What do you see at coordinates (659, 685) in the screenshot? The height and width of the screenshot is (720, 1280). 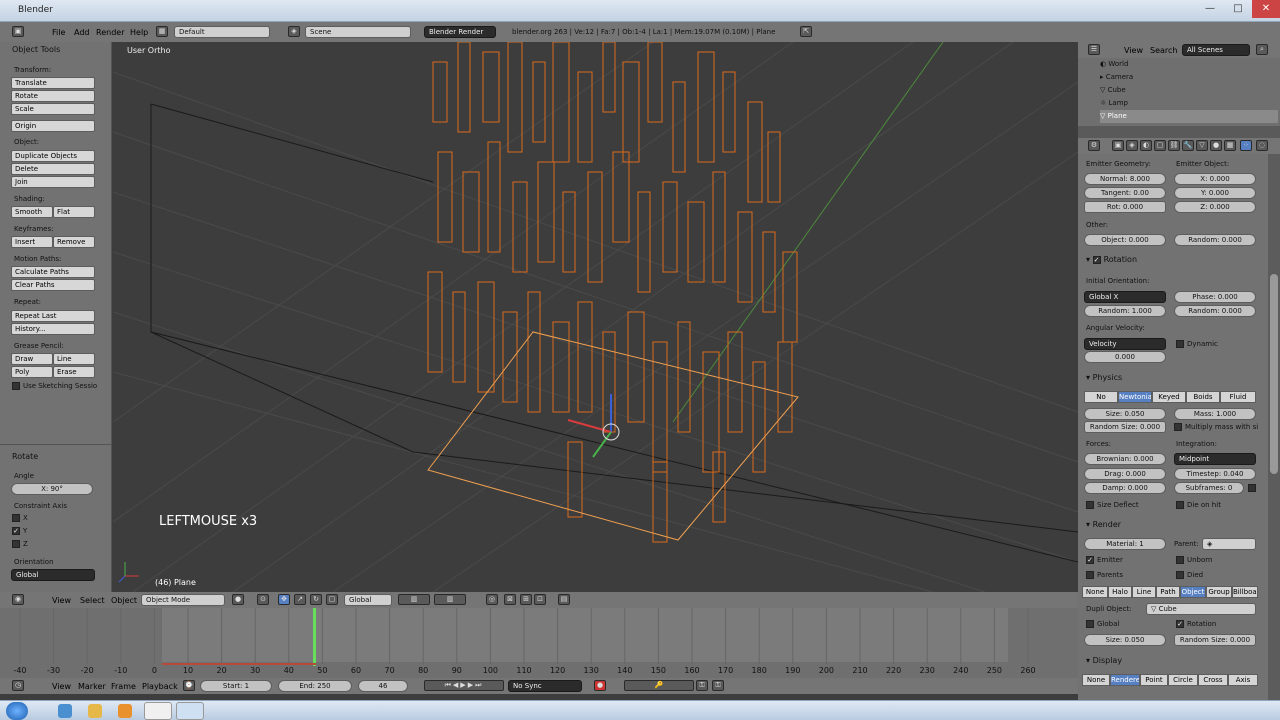 I see `keying-set-icon: 🔑` at bounding box center [659, 685].